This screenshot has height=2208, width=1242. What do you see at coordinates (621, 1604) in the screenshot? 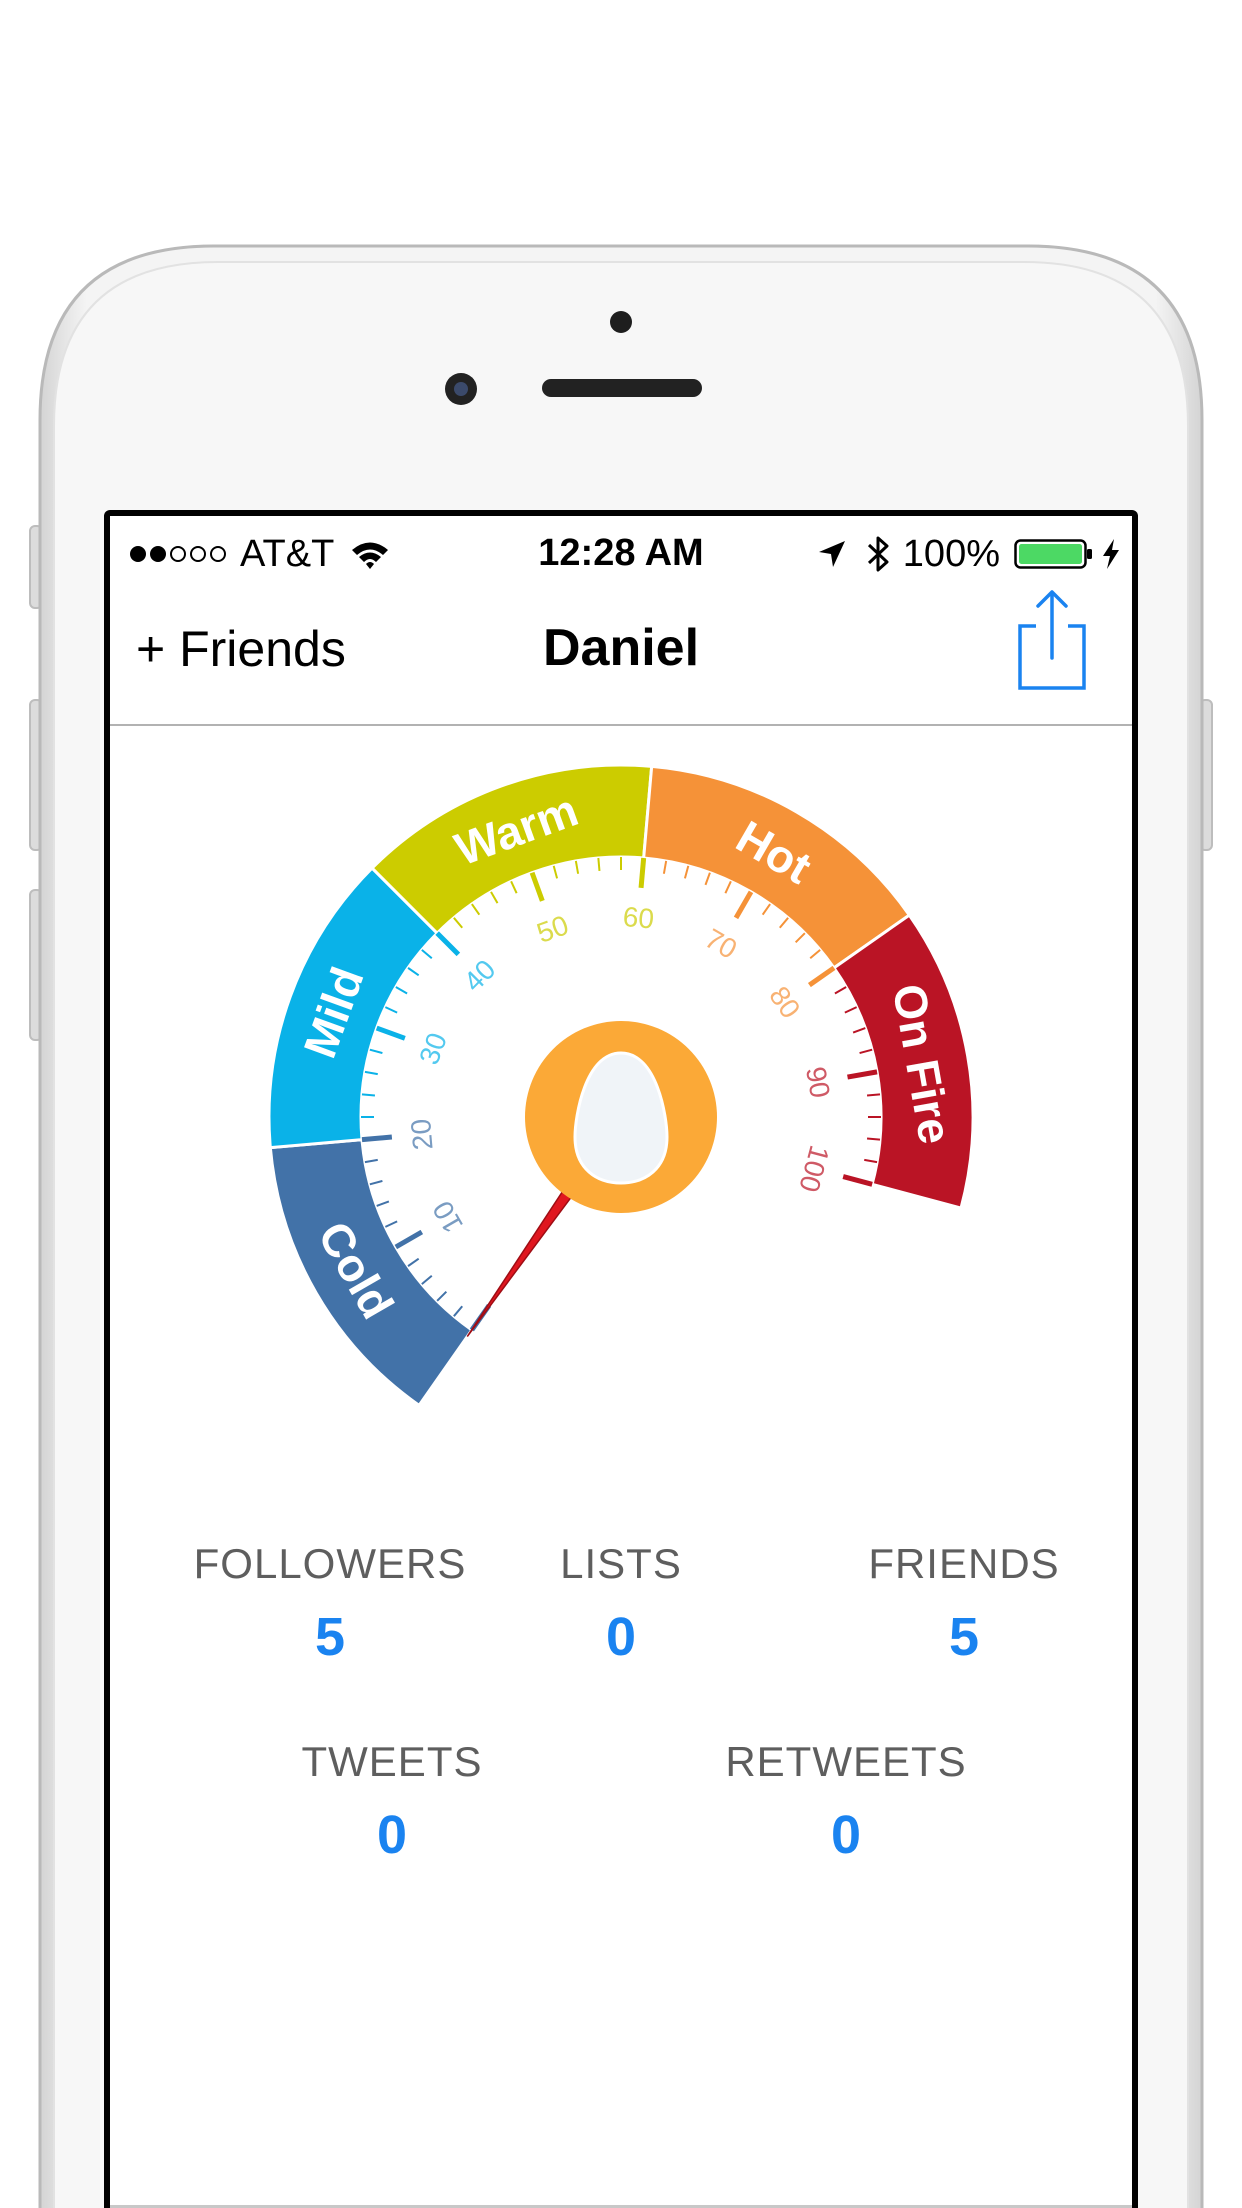
I see `lists-stat: LISTS 0` at bounding box center [621, 1604].